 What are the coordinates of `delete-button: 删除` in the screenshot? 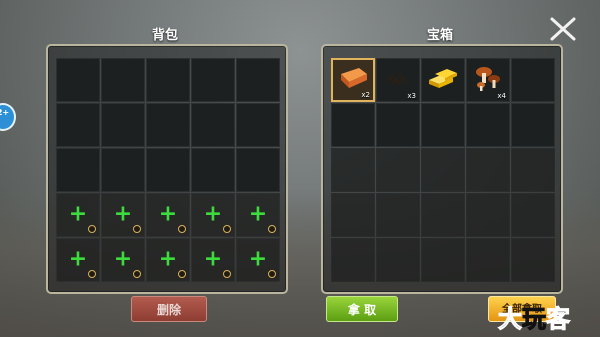 It's located at (169, 309).